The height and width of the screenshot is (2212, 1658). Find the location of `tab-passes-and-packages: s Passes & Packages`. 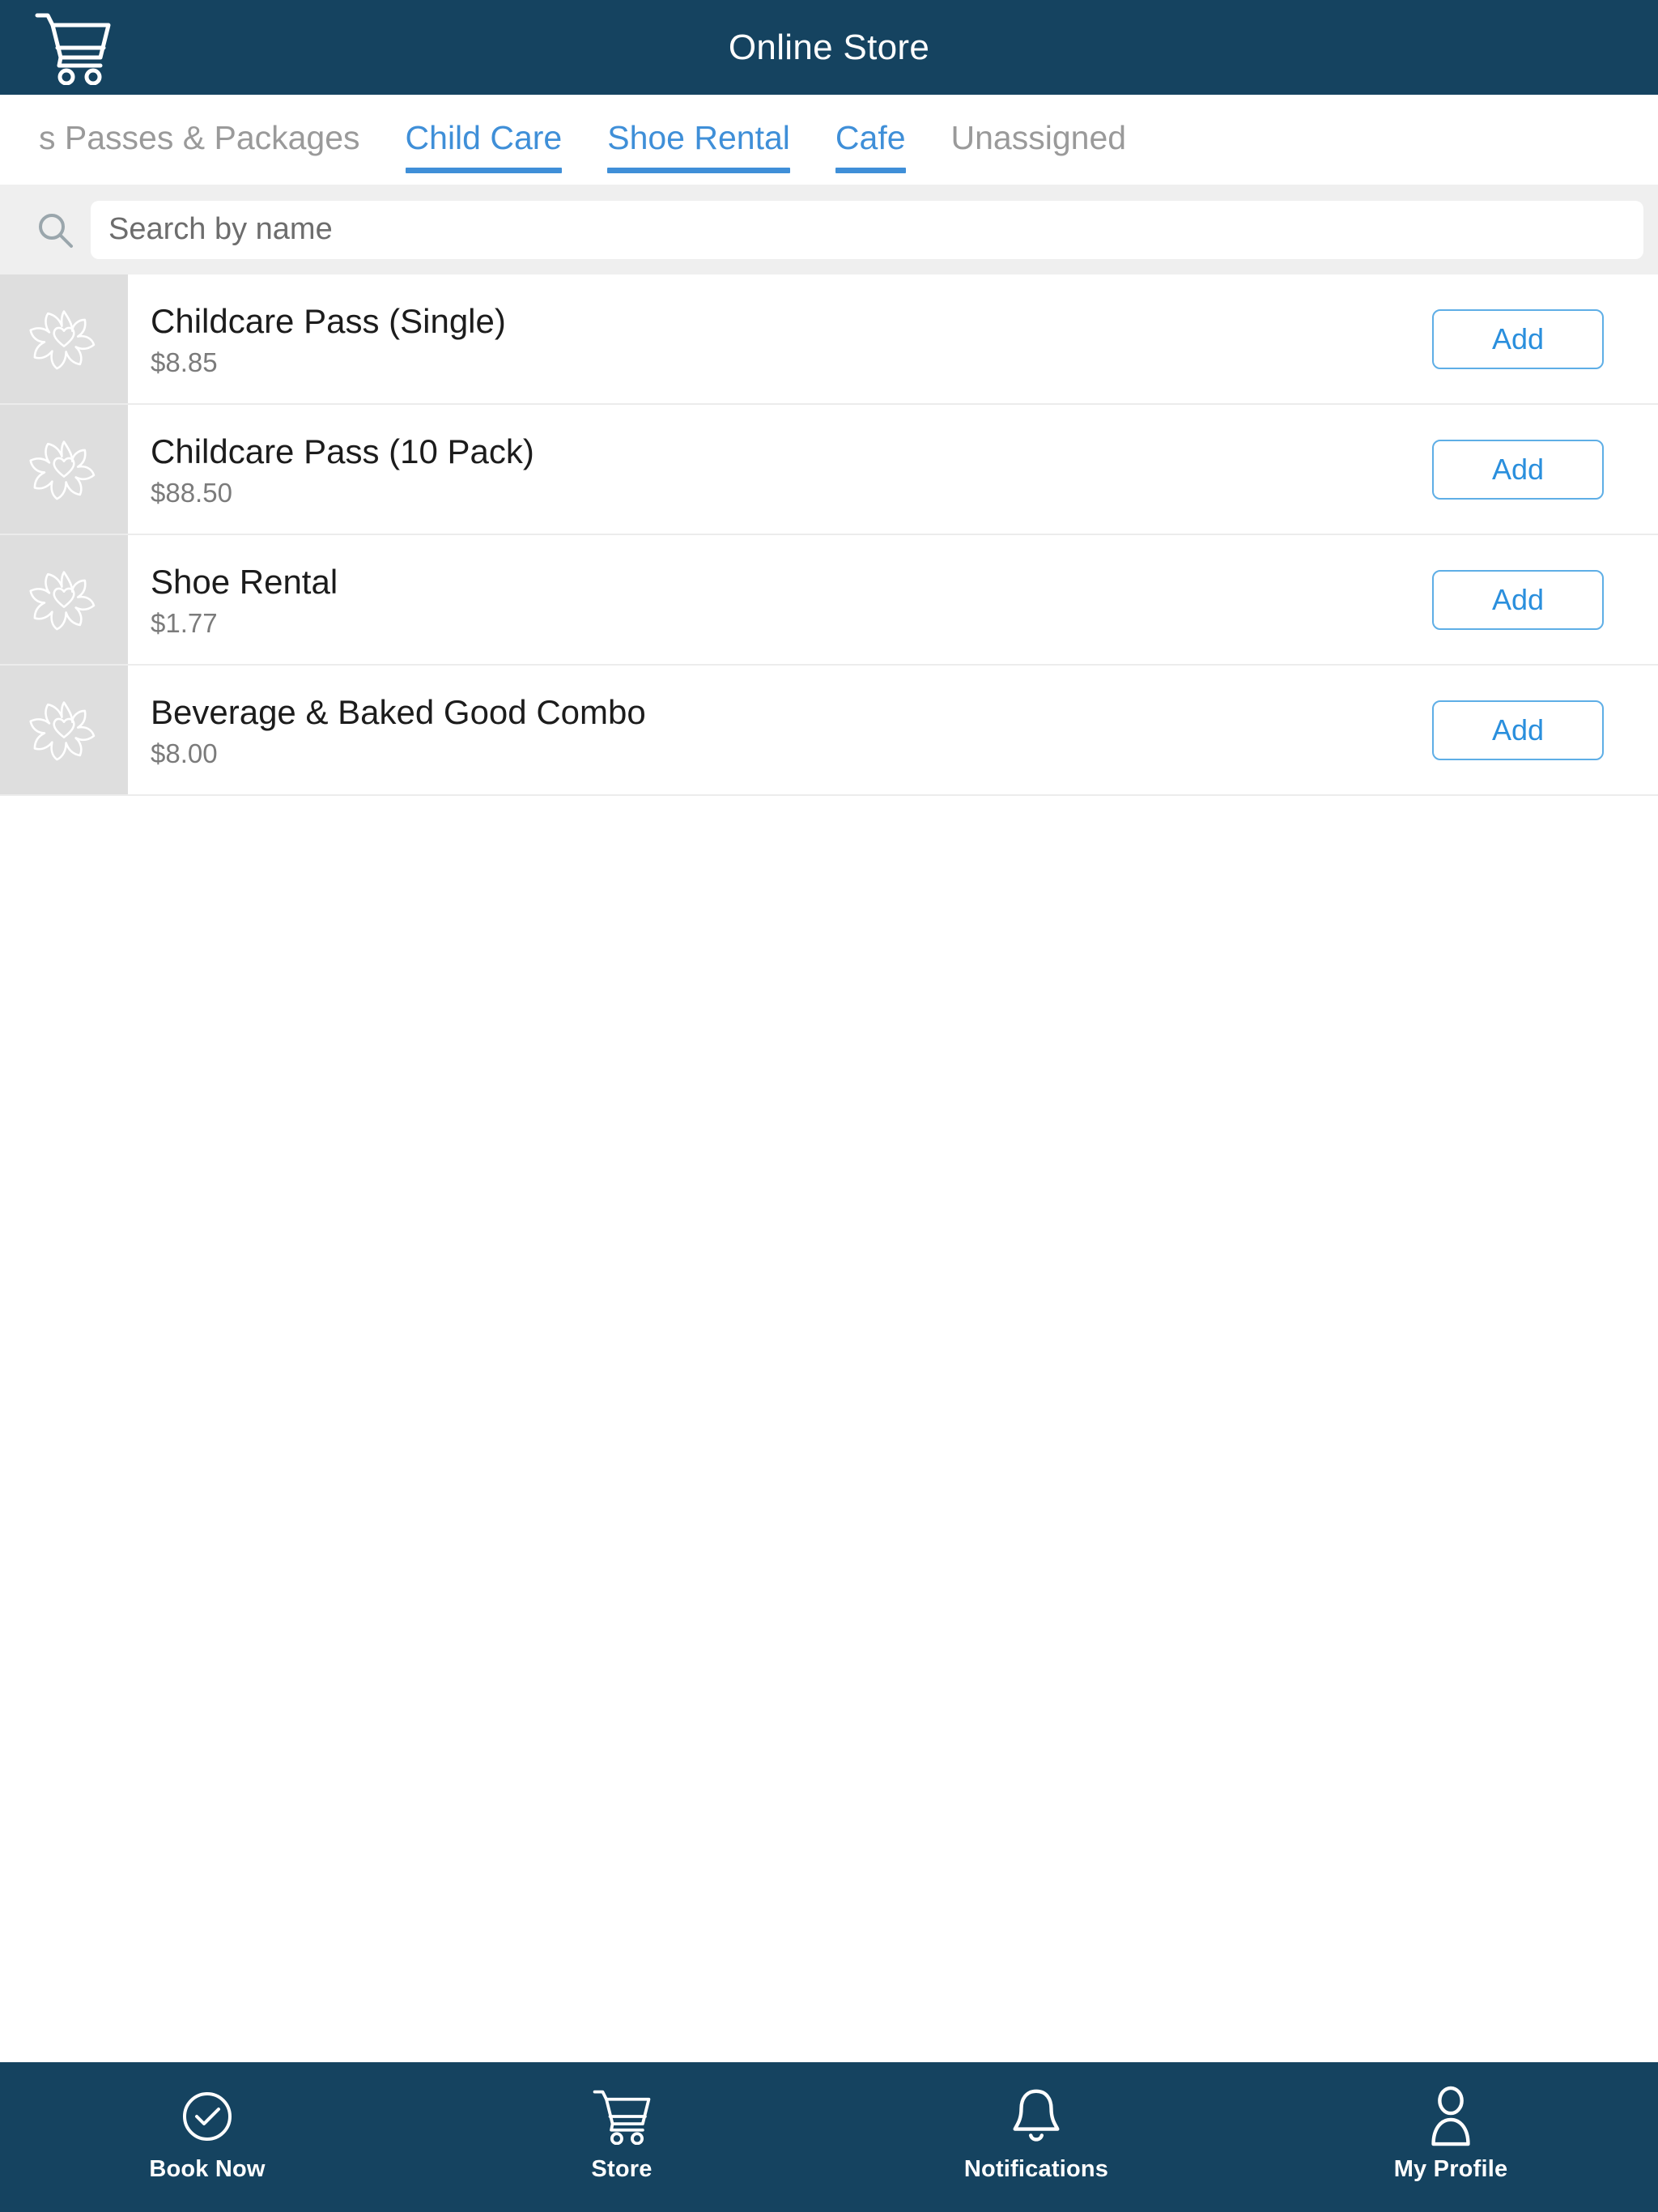

tab-passes-and-packages: s Passes & Packages is located at coordinates (199, 140).